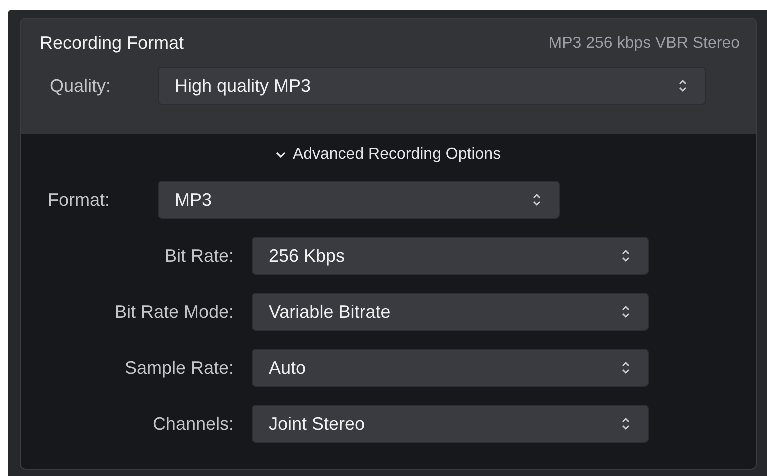 This screenshot has height=476, width=767. What do you see at coordinates (450, 368) in the screenshot?
I see `option-select: Auto` at bounding box center [450, 368].